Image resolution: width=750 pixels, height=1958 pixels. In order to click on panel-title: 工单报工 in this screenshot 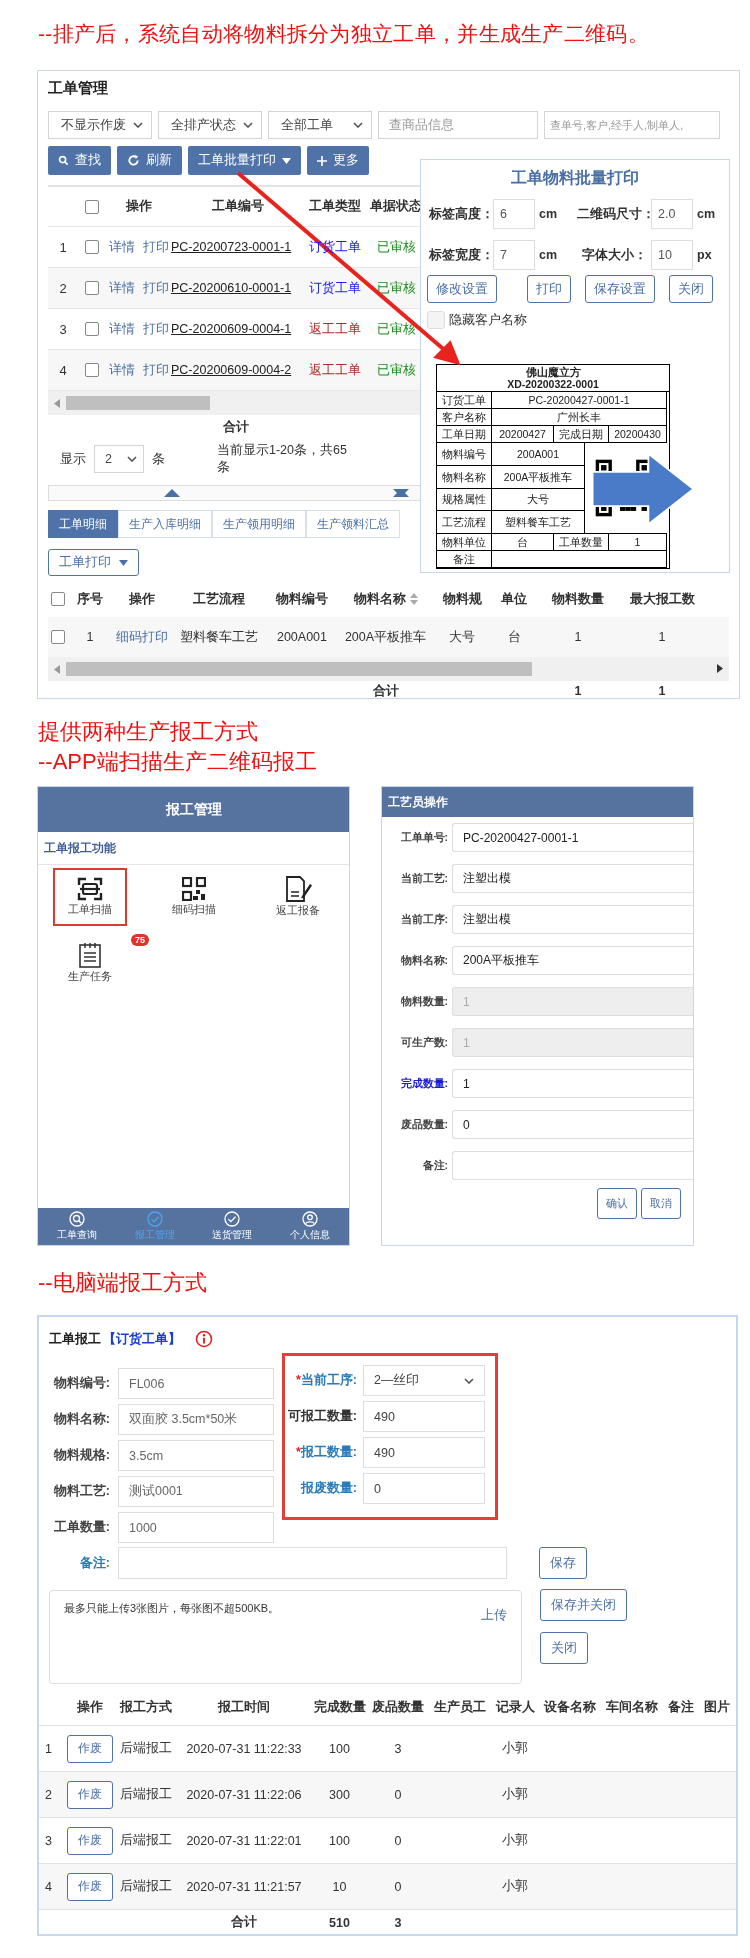, I will do `click(75, 1339)`.